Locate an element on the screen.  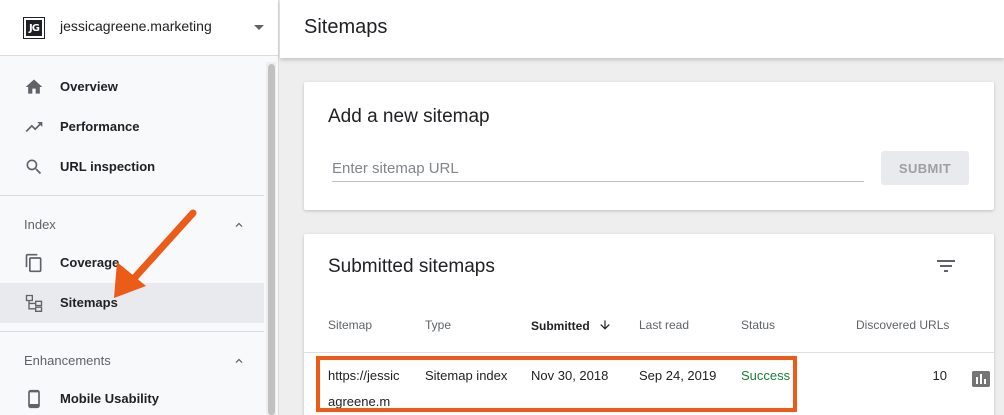
sidebar-scroll-thumb is located at coordinates (271, 239).